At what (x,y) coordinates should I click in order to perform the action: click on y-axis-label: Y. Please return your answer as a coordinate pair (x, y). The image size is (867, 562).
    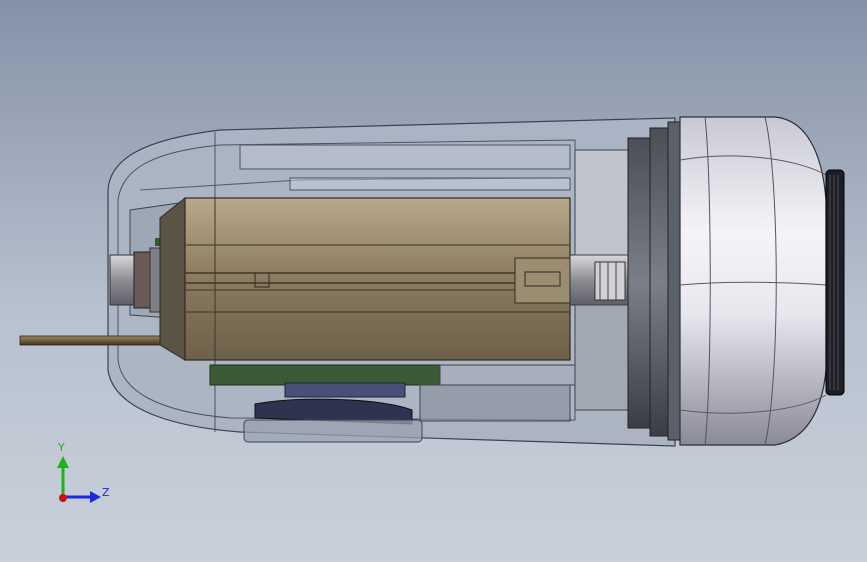
    Looking at the image, I should click on (61, 447).